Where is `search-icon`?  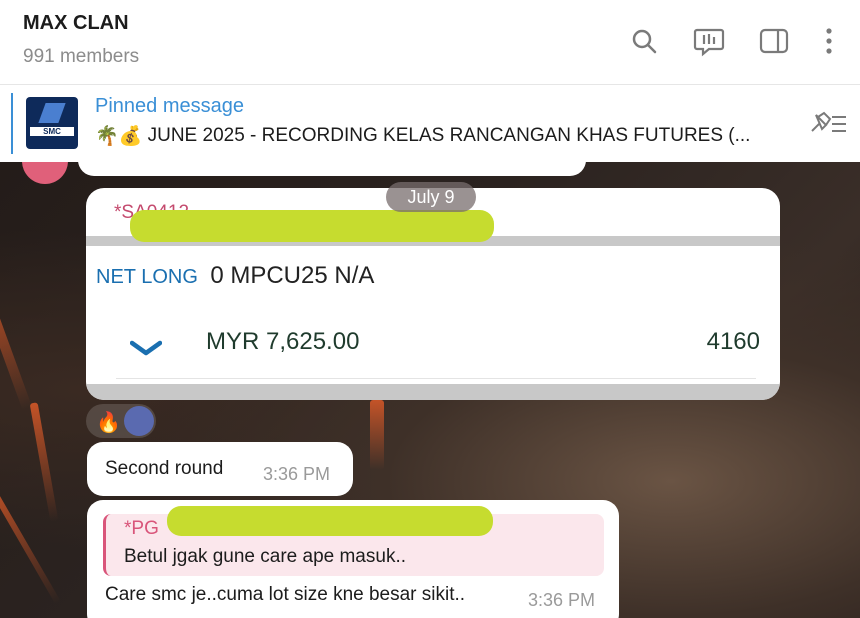
search-icon is located at coordinates (644, 41).